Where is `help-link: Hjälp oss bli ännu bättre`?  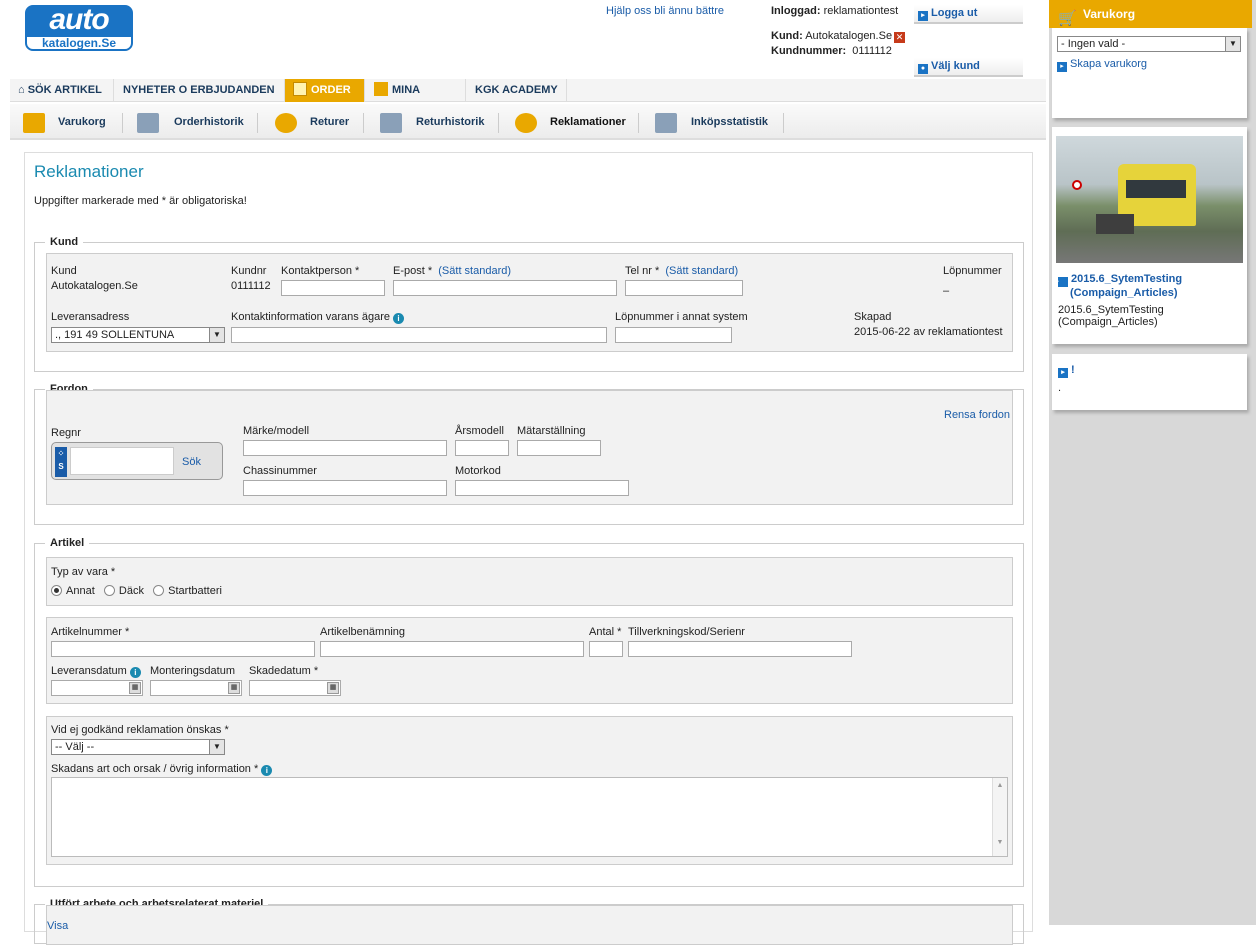 help-link: Hjälp oss bli ännu bättre is located at coordinates (665, 11).